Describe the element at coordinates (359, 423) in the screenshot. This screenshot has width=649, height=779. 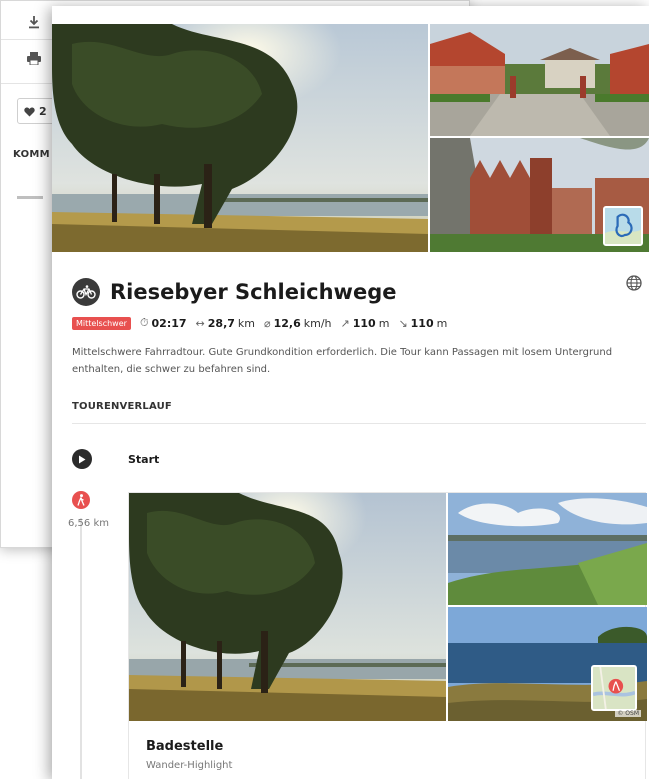
I see `section-divider` at that location.